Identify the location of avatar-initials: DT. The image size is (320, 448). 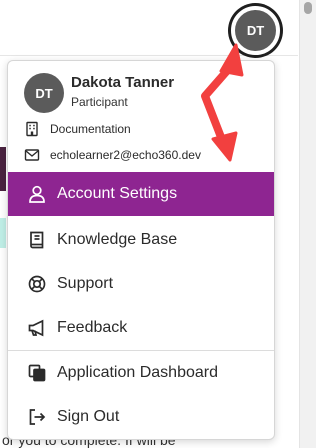
(255, 30).